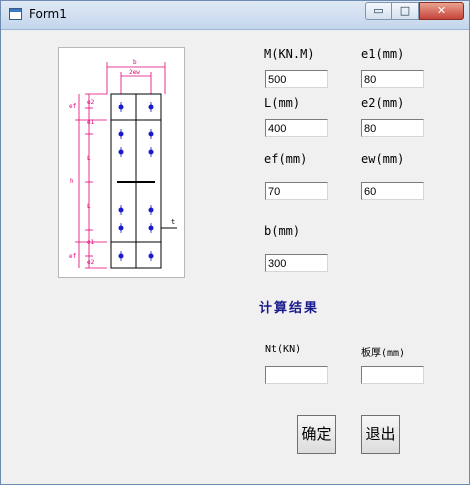 The height and width of the screenshot is (487, 472). Describe the element at coordinates (72, 181) in the screenshot. I see `dim-h: h` at that location.